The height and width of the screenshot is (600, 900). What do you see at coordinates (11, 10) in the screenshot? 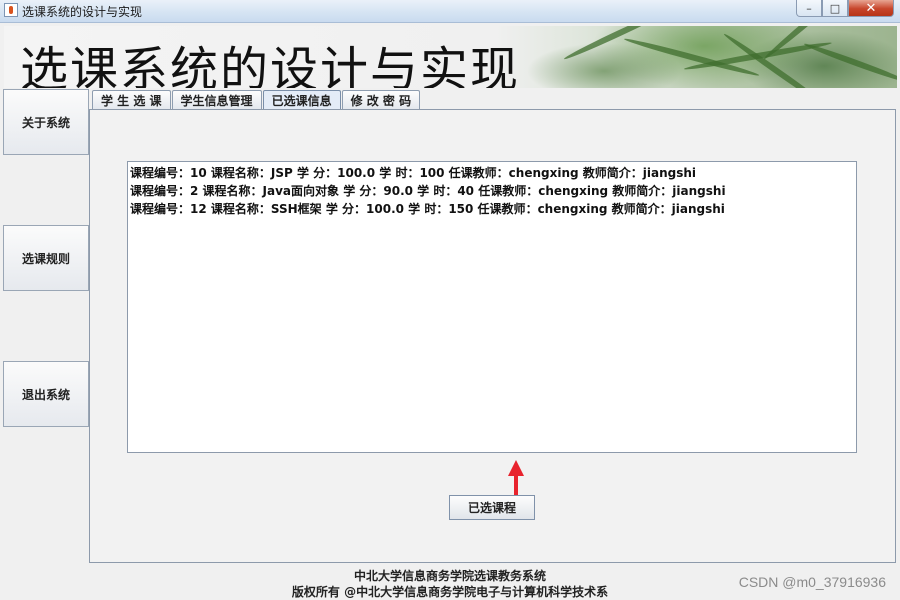
I see `java-cup-icon` at bounding box center [11, 10].